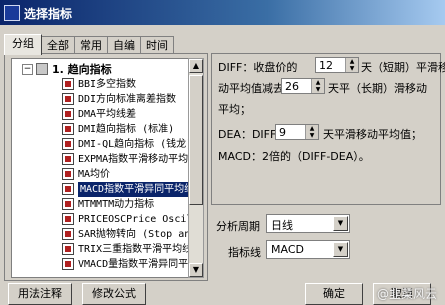 The width and height of the screenshot is (445, 305). Describe the element at coordinates (308, 223) in the screenshot. I see `period-select: 日线 ▼` at that location.